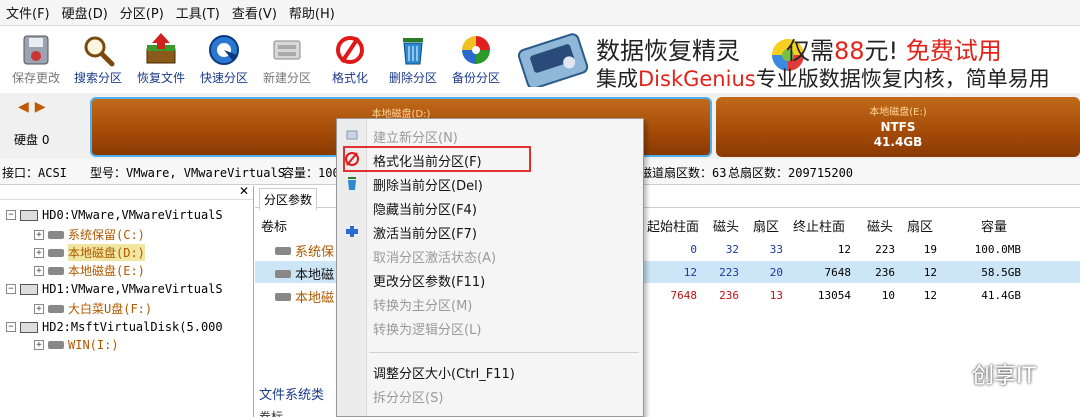 Image resolution: width=1080 pixels, height=417 pixels. What do you see at coordinates (93, 308) in the screenshot?
I see `tree-node-f: + 大白菜U盘(F:)` at bounding box center [93, 308].